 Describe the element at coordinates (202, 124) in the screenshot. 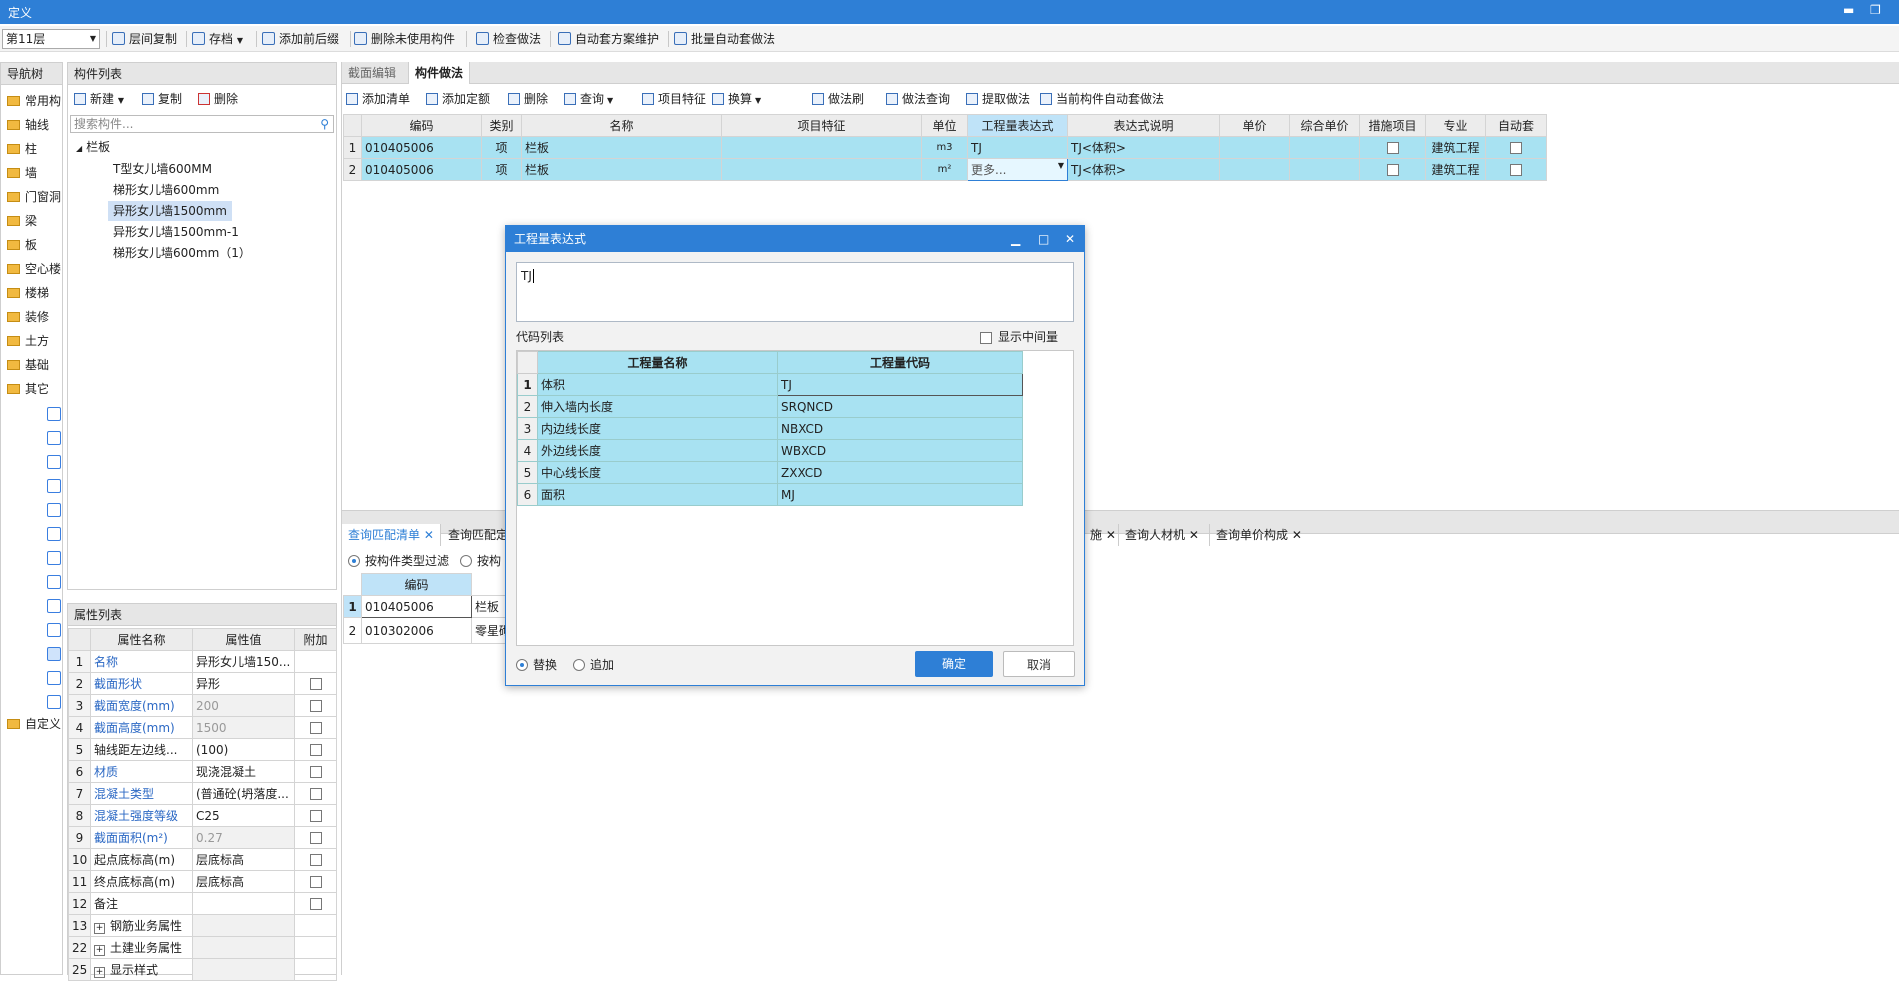

I see `component-search-input: 搜索构件... ⚲` at that location.